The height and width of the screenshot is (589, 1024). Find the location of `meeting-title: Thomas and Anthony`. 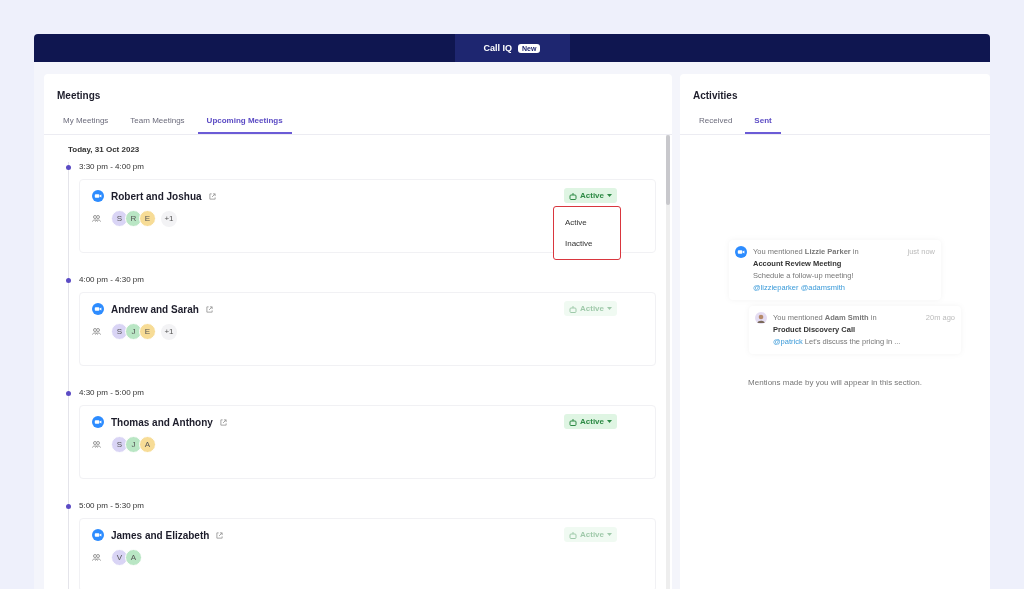

meeting-title: Thomas and Anthony is located at coordinates (162, 422).